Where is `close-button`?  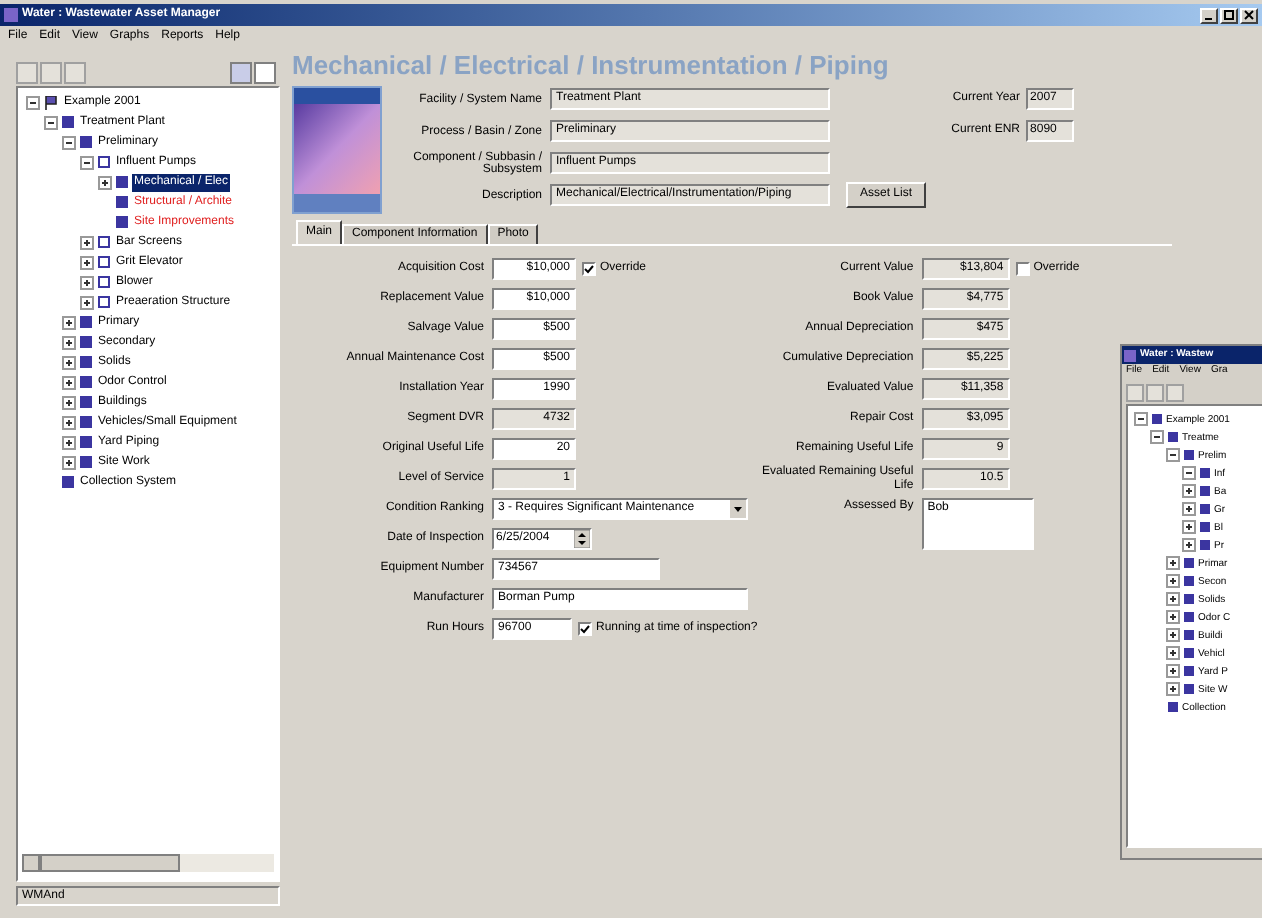 close-button is located at coordinates (1249, 15).